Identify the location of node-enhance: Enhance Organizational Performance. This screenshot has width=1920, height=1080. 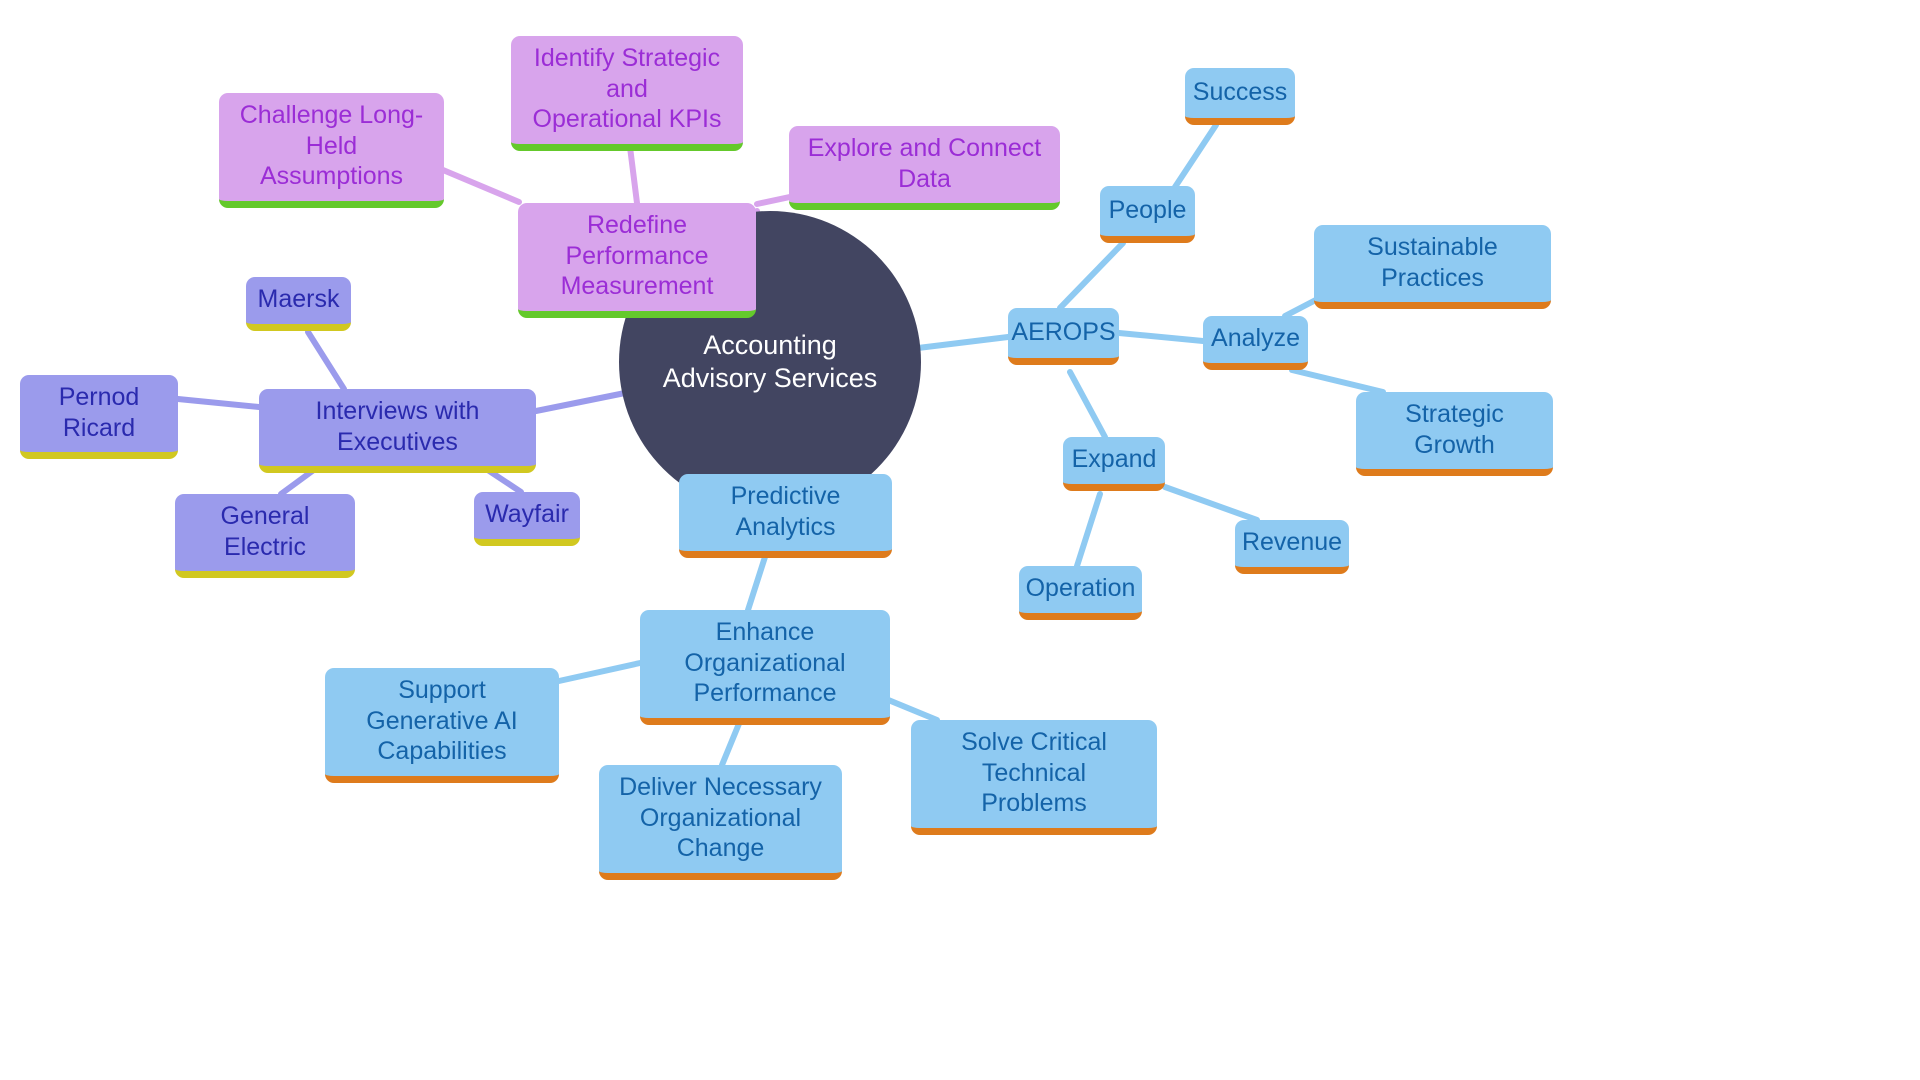
(765, 667).